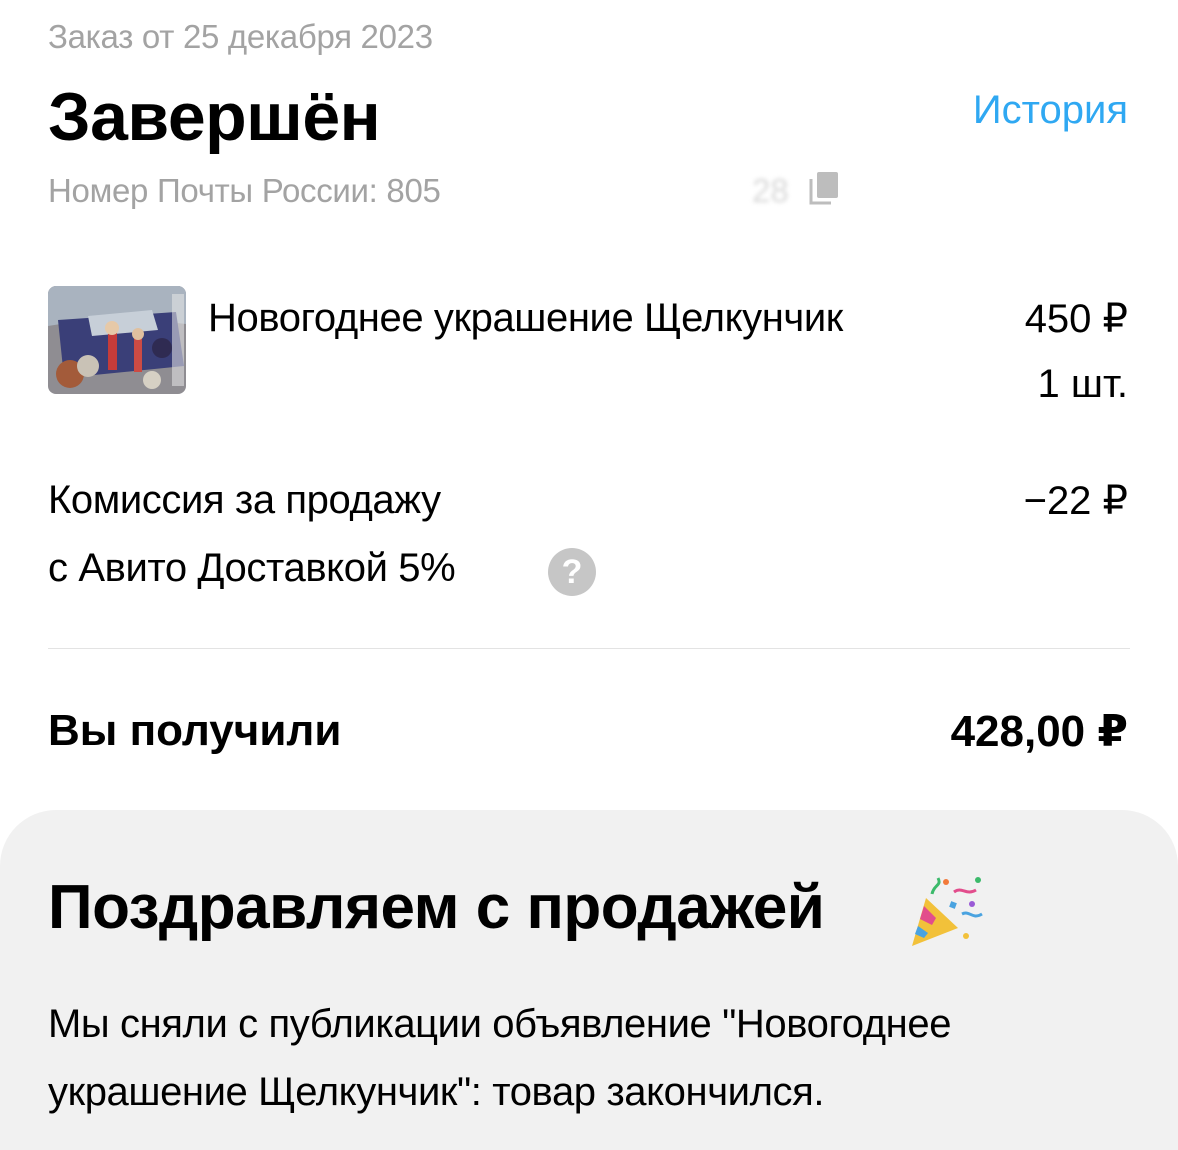 The image size is (1178, 1150). What do you see at coordinates (1039, 731) in the screenshot?
I see `total-amount: 428,00 ₽` at bounding box center [1039, 731].